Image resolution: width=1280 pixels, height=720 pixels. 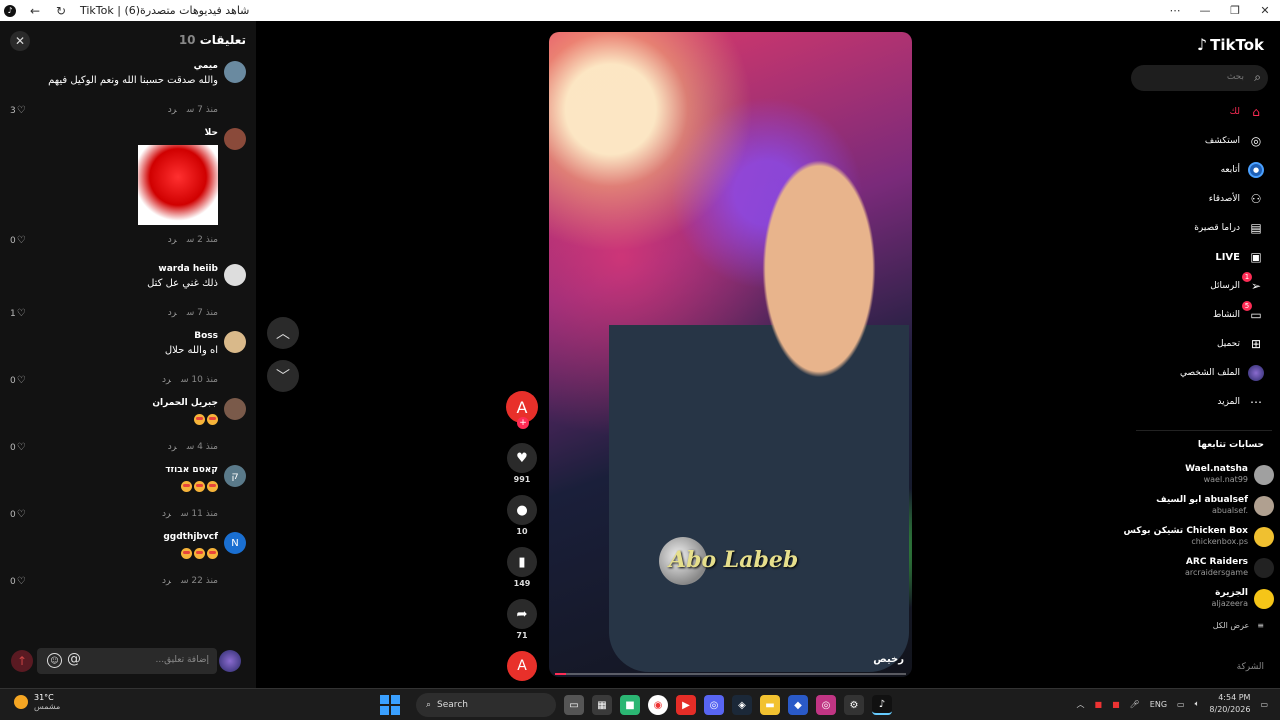 What do you see at coordinates (188, 269) in the screenshot?
I see `comment-username: warda heiib` at bounding box center [188, 269].